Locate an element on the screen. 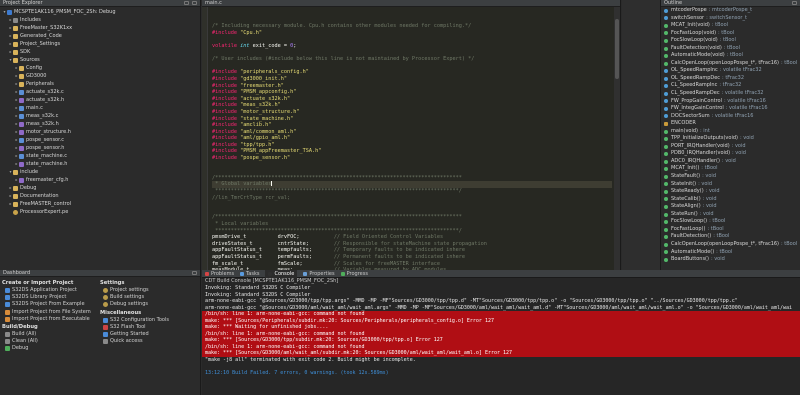 The width and height of the screenshot is (800, 395). outline-item: TPP_InitializeOutputs(void): void is located at coordinates (730, 139).